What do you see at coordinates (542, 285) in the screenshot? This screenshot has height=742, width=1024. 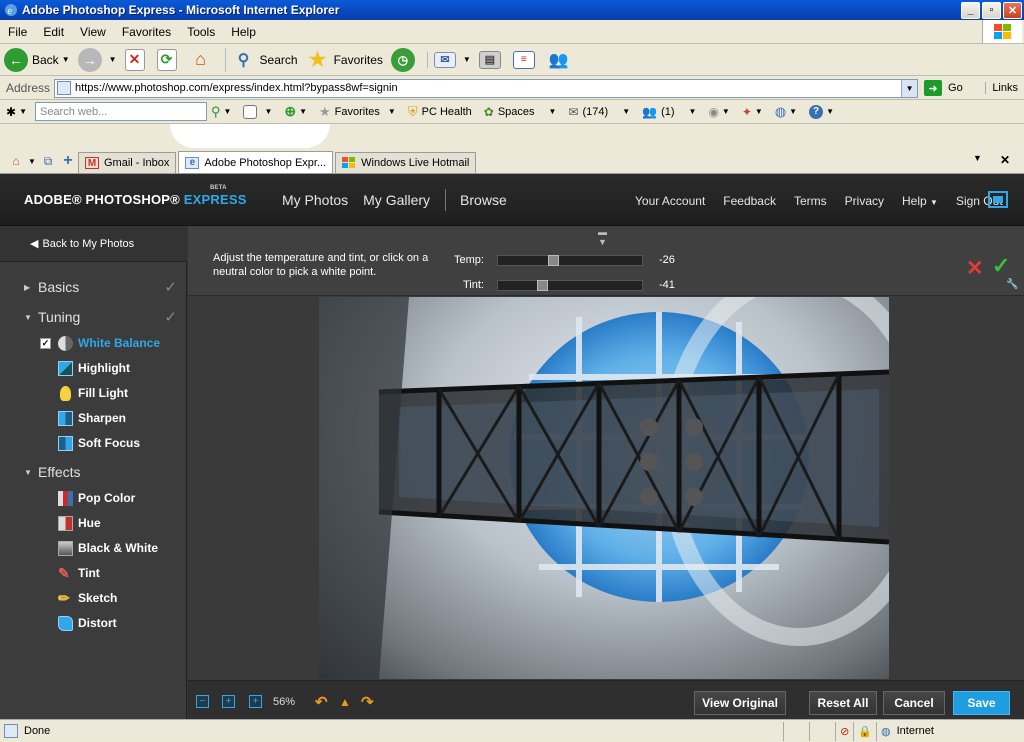 I see `tint-slider-thumb` at bounding box center [542, 285].